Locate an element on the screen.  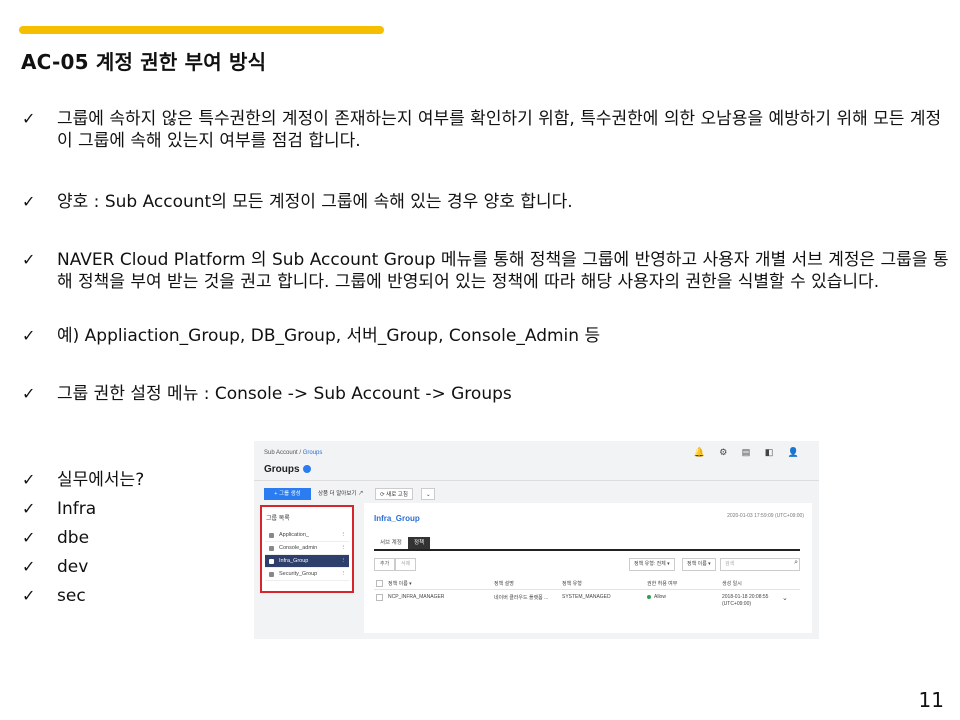
select-all-checkbox is located at coordinates (379, 583).